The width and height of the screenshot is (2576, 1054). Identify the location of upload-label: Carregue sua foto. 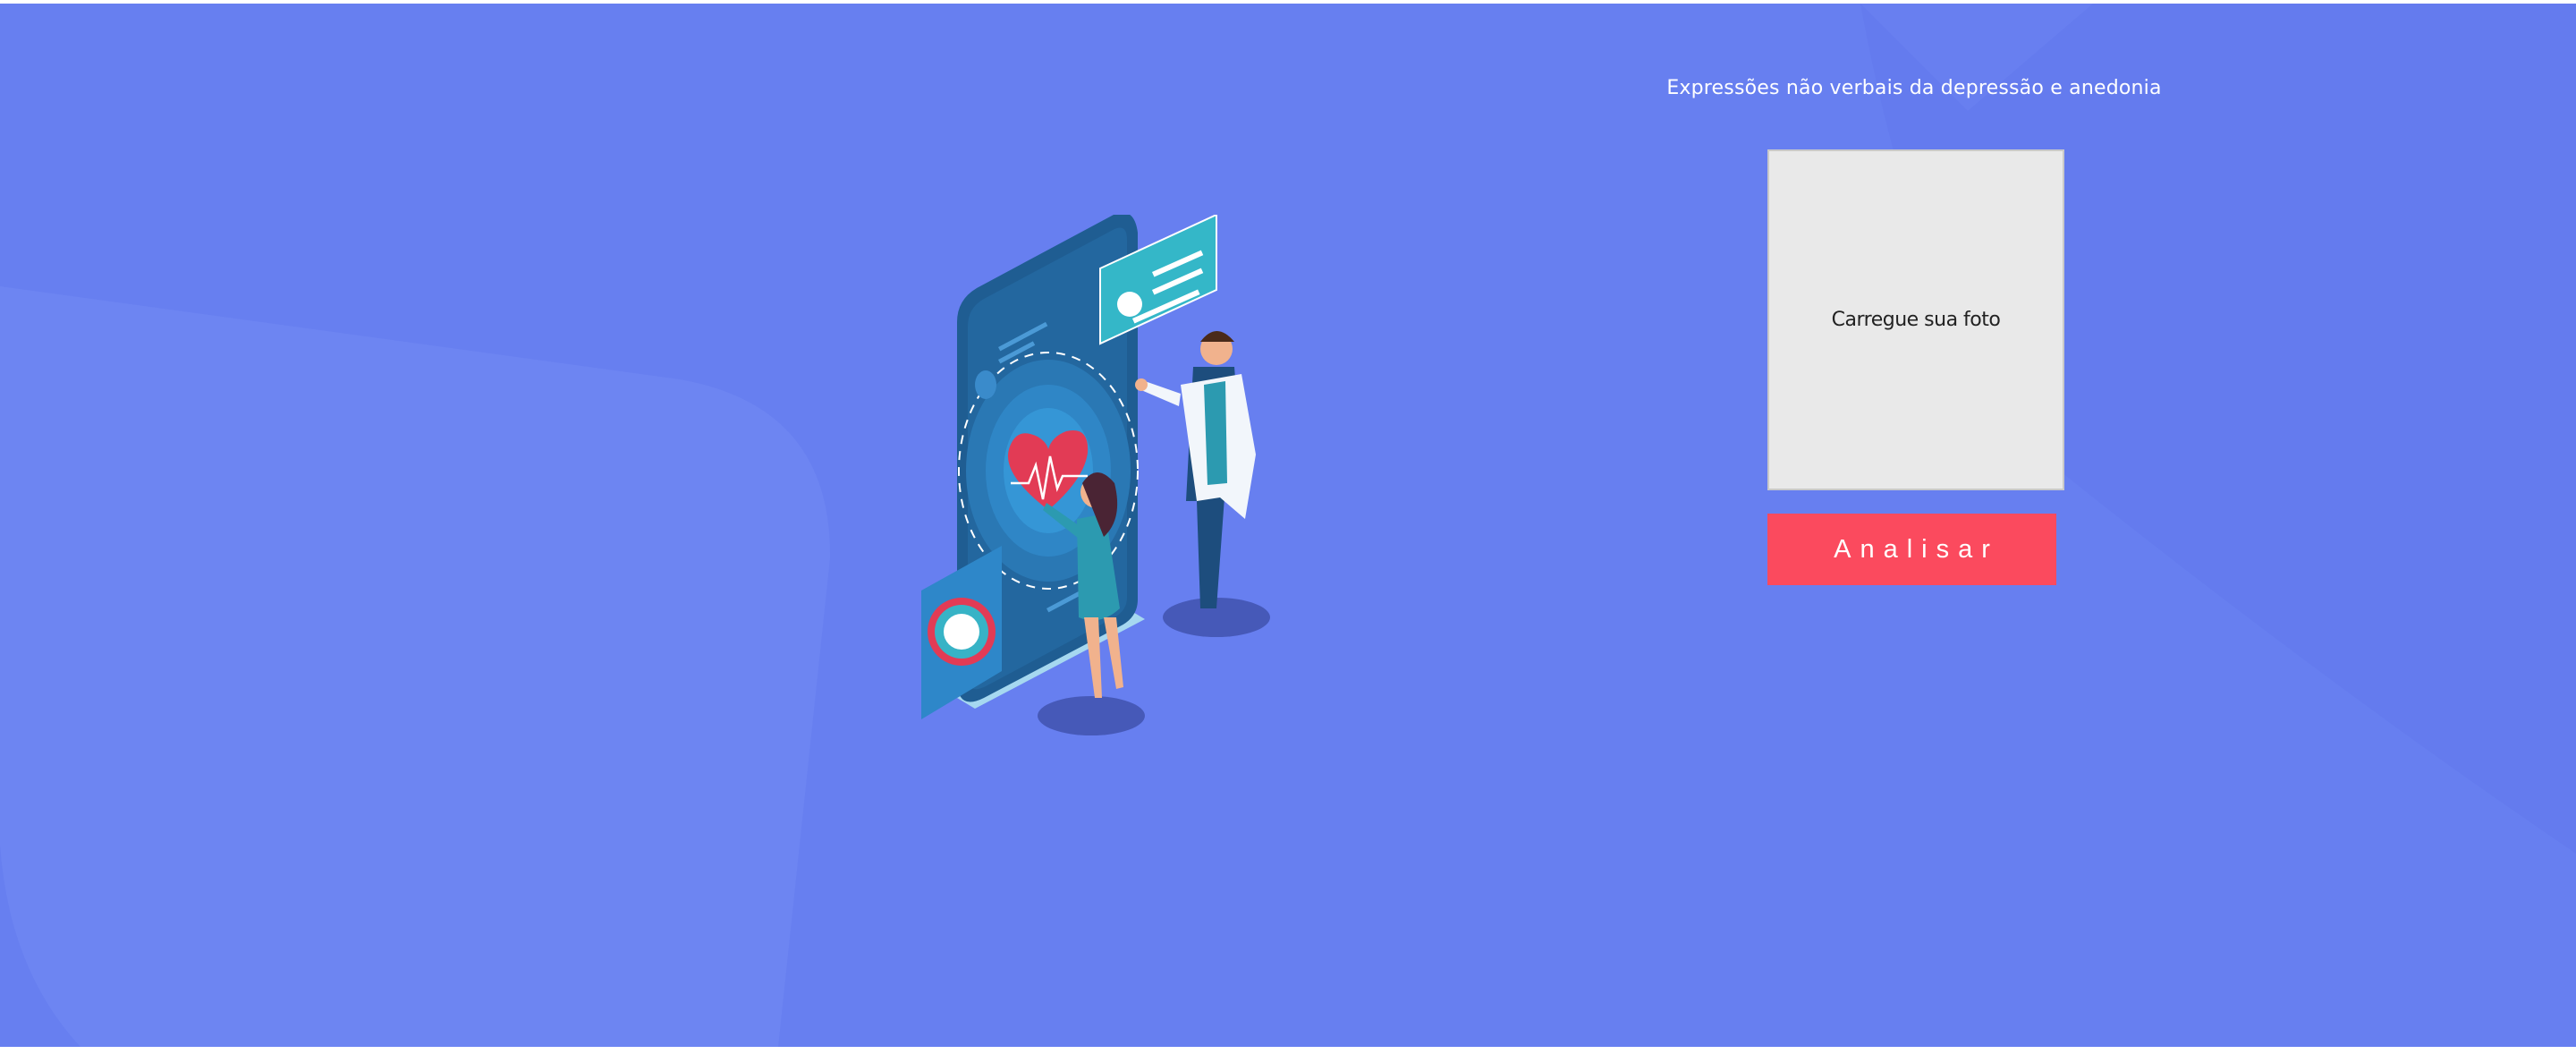
(1916, 320).